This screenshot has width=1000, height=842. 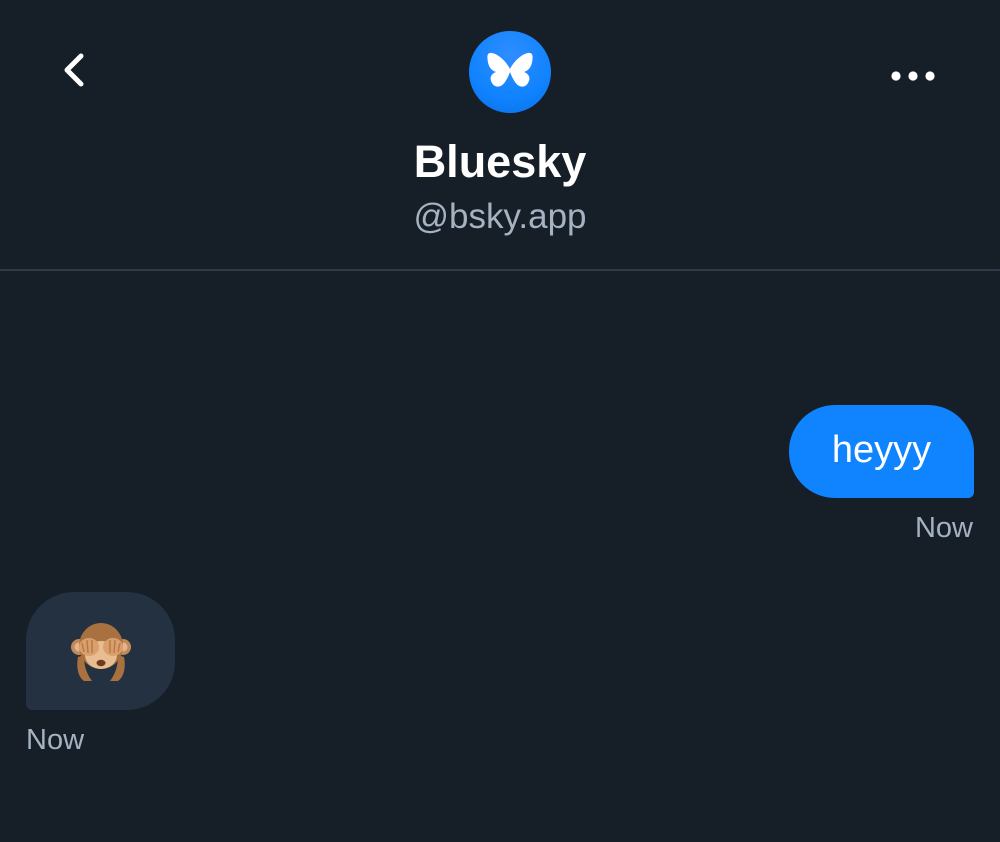 I want to click on message-text: heyyy, so click(x=881, y=450).